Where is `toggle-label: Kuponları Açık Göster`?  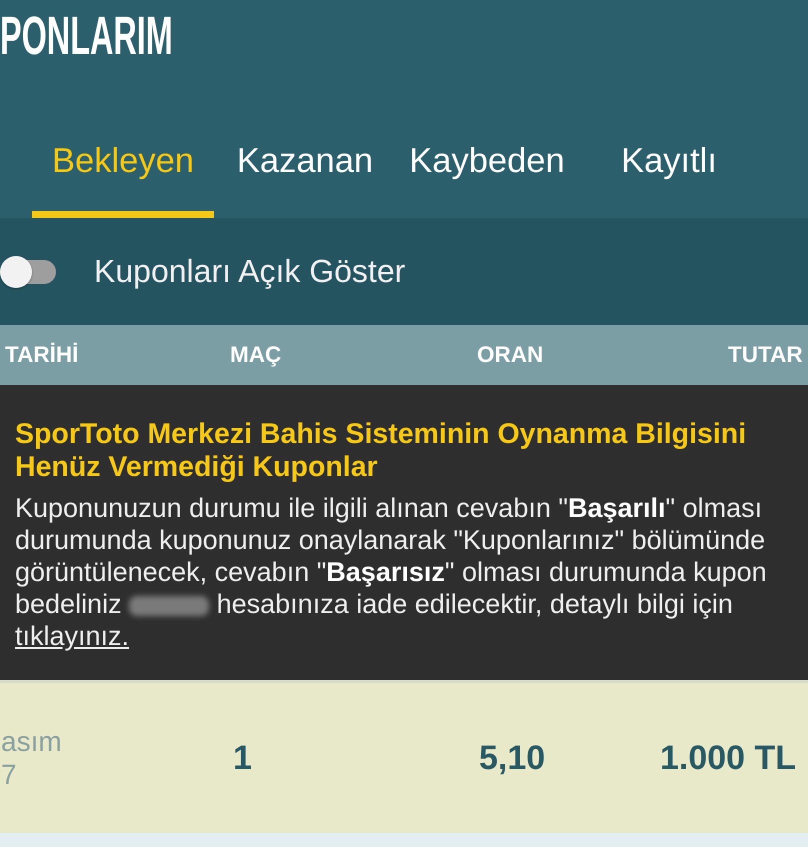 toggle-label: Kuponları Açık Göster is located at coordinates (250, 271).